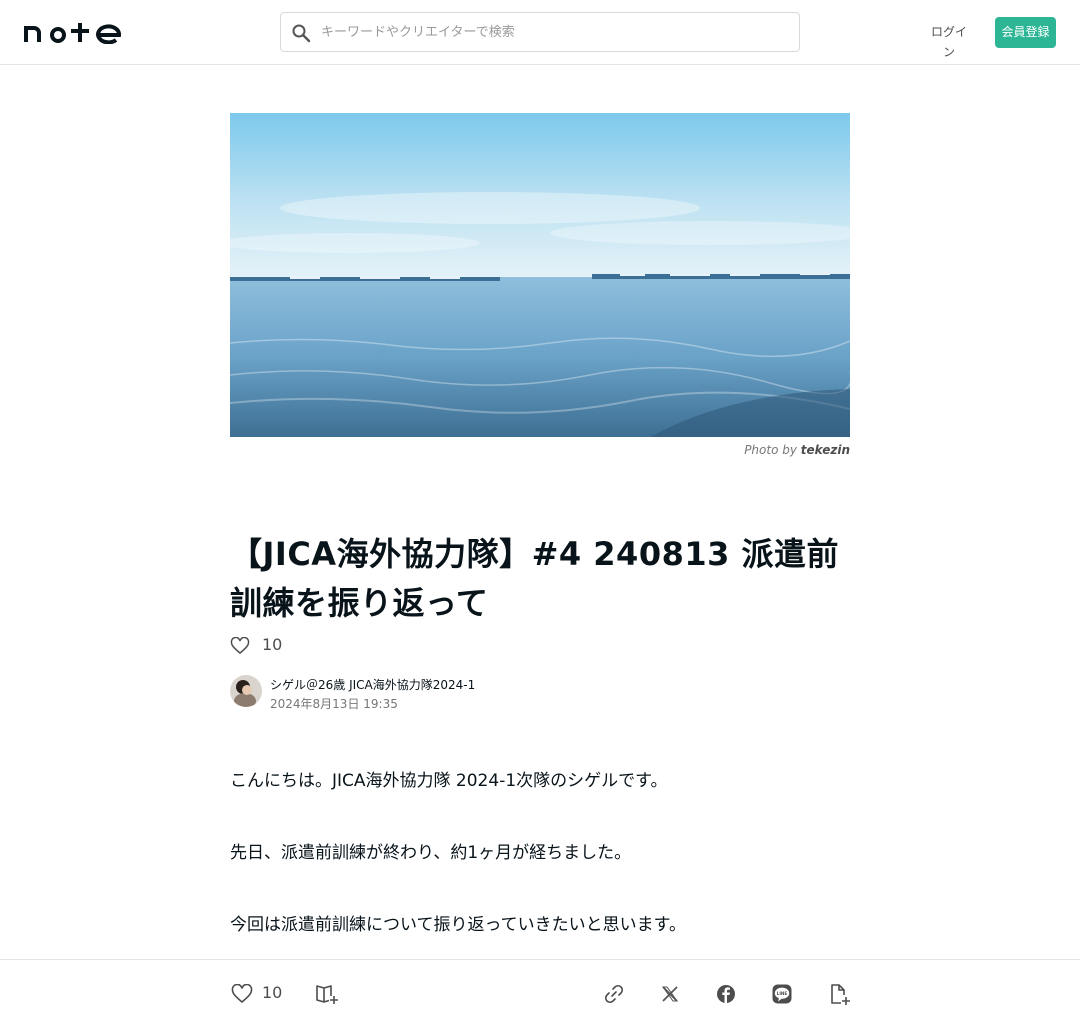 This screenshot has height=1024, width=1080. I want to click on author-avatar, so click(246, 691).